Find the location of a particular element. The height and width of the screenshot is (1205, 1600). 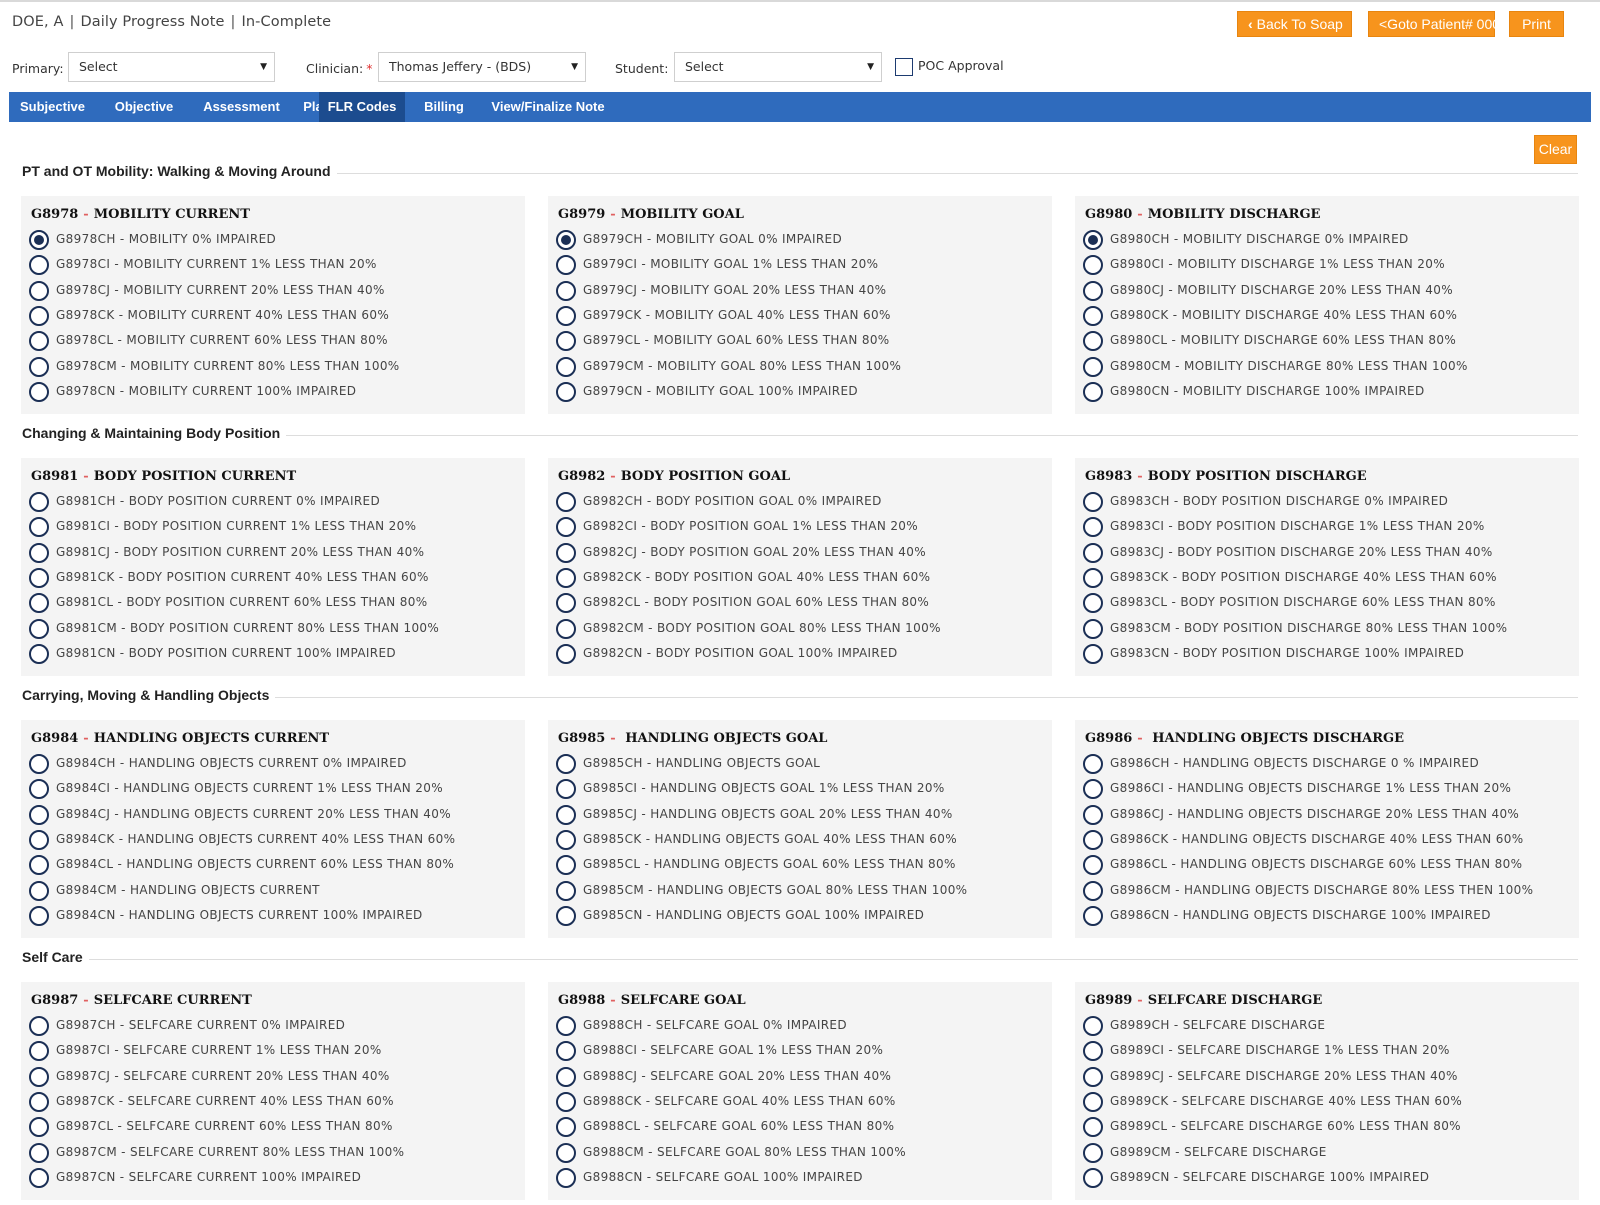

poc-approval-checkbox is located at coordinates (904, 67).